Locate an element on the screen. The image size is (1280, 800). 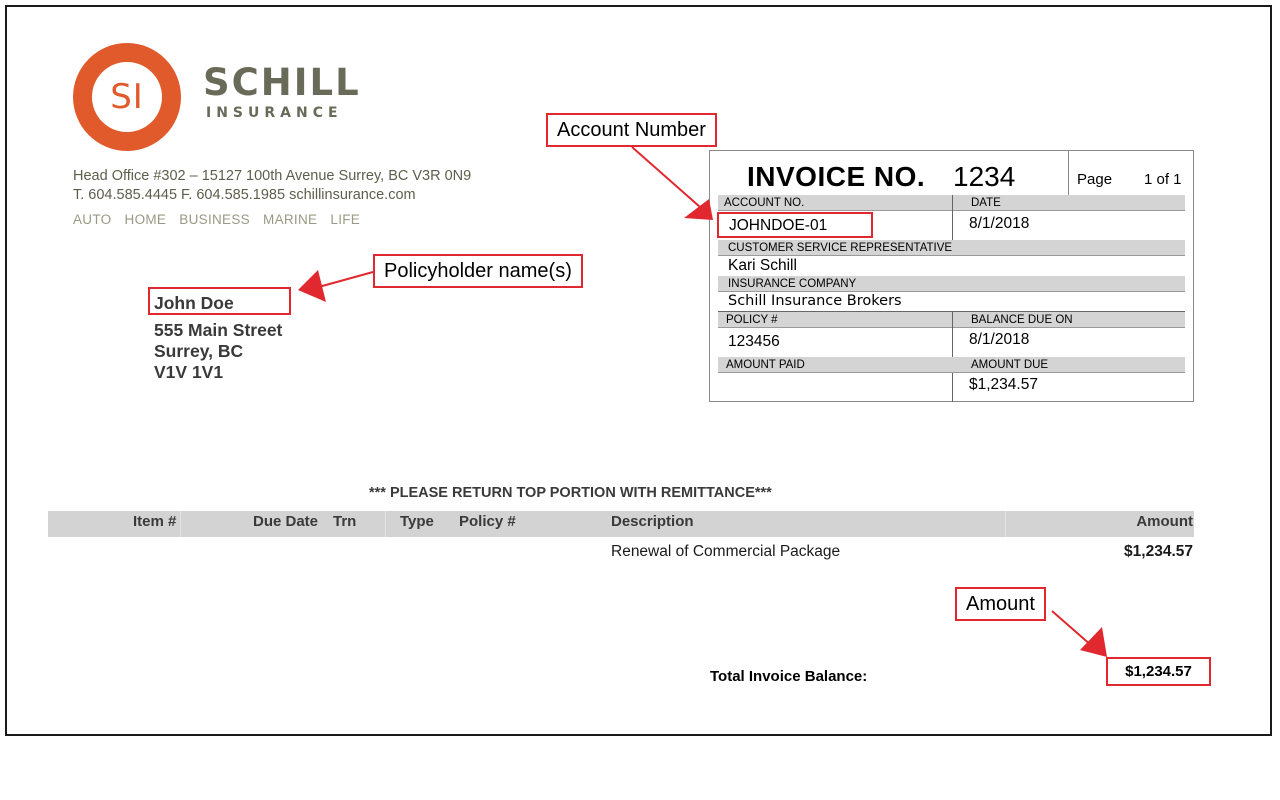
account-number-callout: Account Number is located at coordinates (631, 130).